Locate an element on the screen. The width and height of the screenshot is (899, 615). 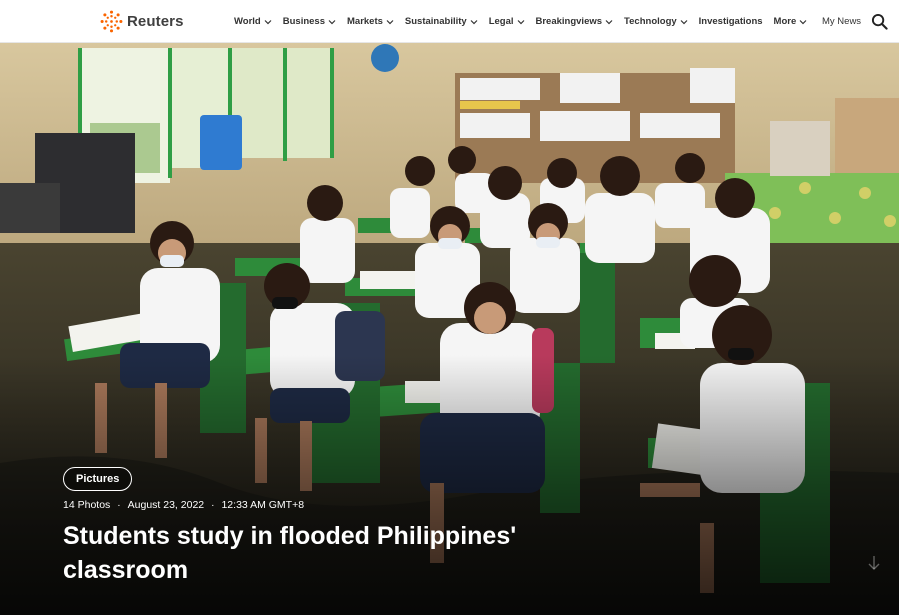
nav-markets: Markets is located at coordinates (370, 21).